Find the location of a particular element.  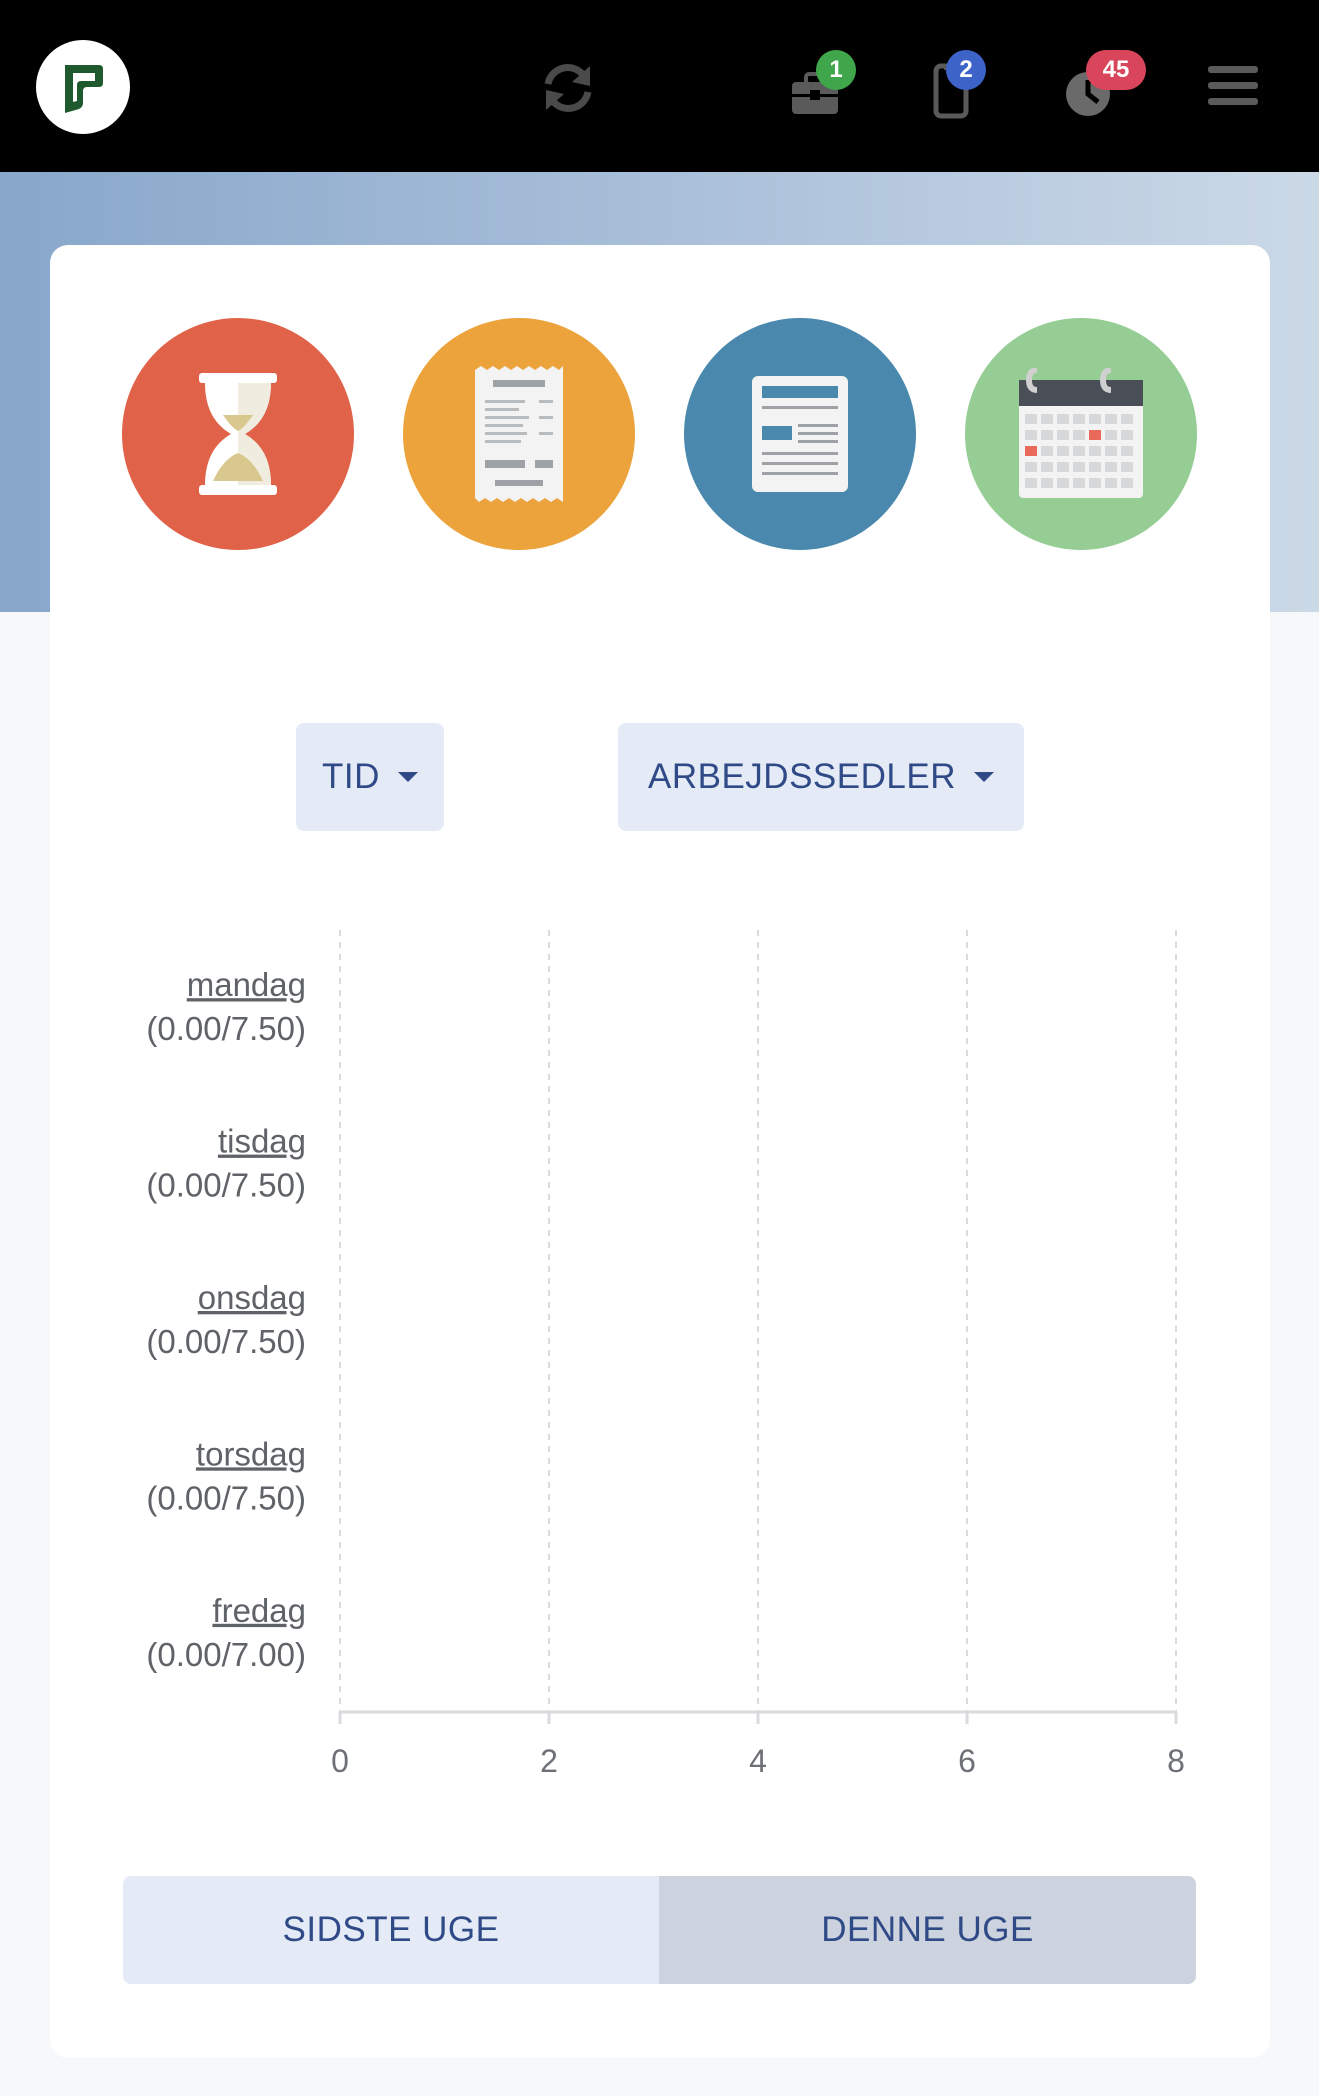

last-week-label: SIDSTE UGE is located at coordinates (391, 1929).